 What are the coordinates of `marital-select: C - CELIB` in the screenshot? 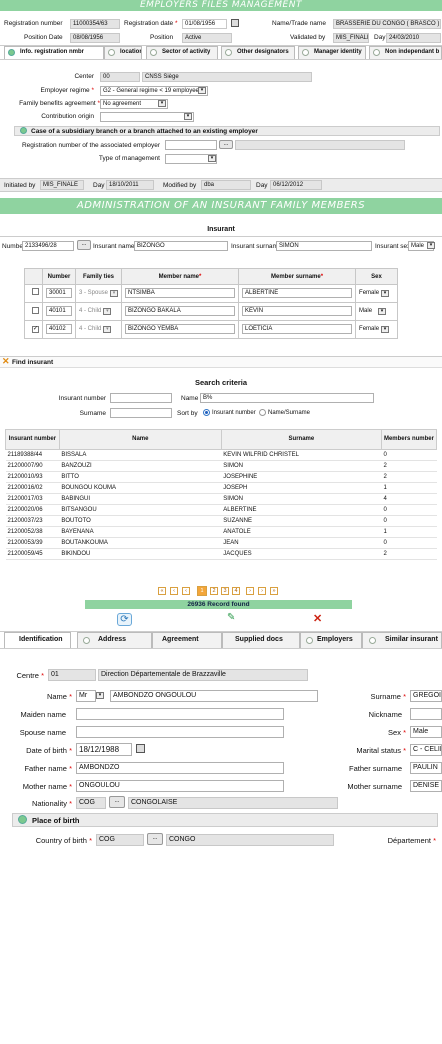 It's located at (426, 750).